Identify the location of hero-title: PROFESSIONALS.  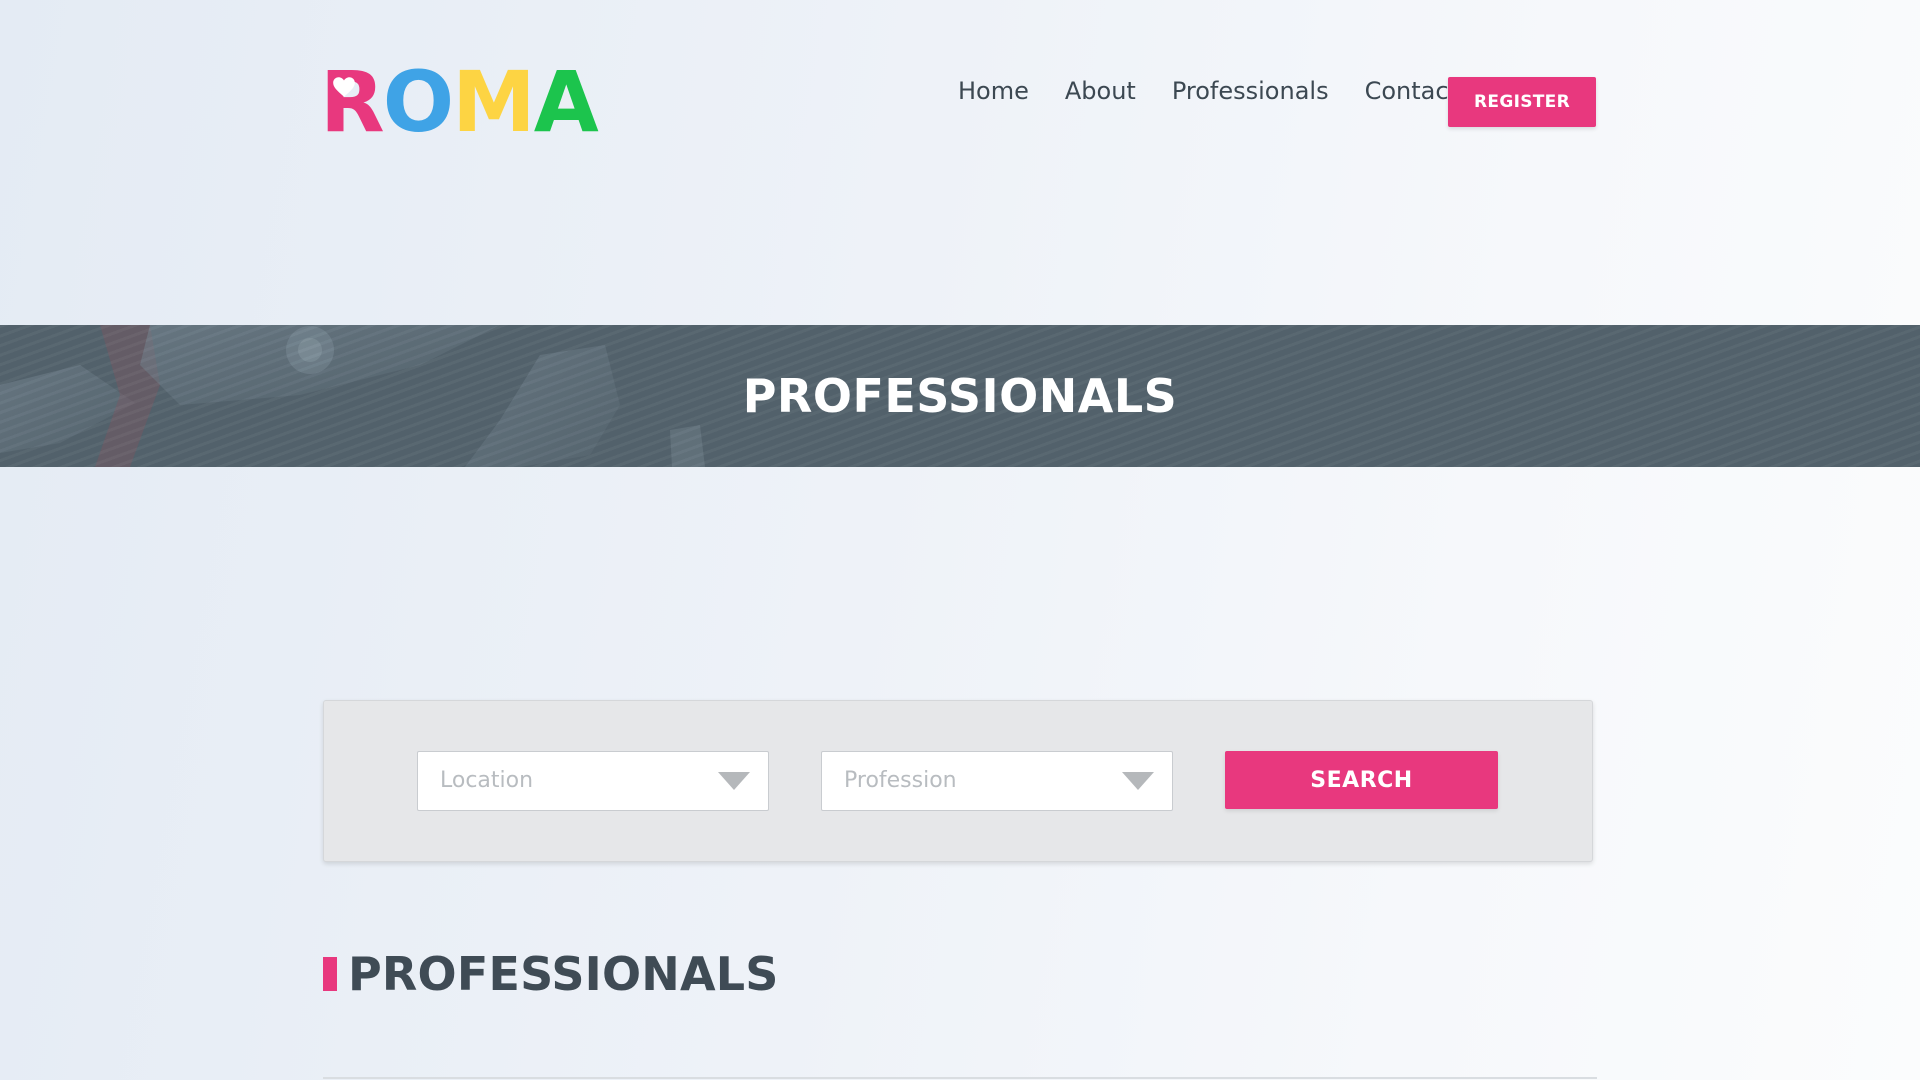
(960, 396).